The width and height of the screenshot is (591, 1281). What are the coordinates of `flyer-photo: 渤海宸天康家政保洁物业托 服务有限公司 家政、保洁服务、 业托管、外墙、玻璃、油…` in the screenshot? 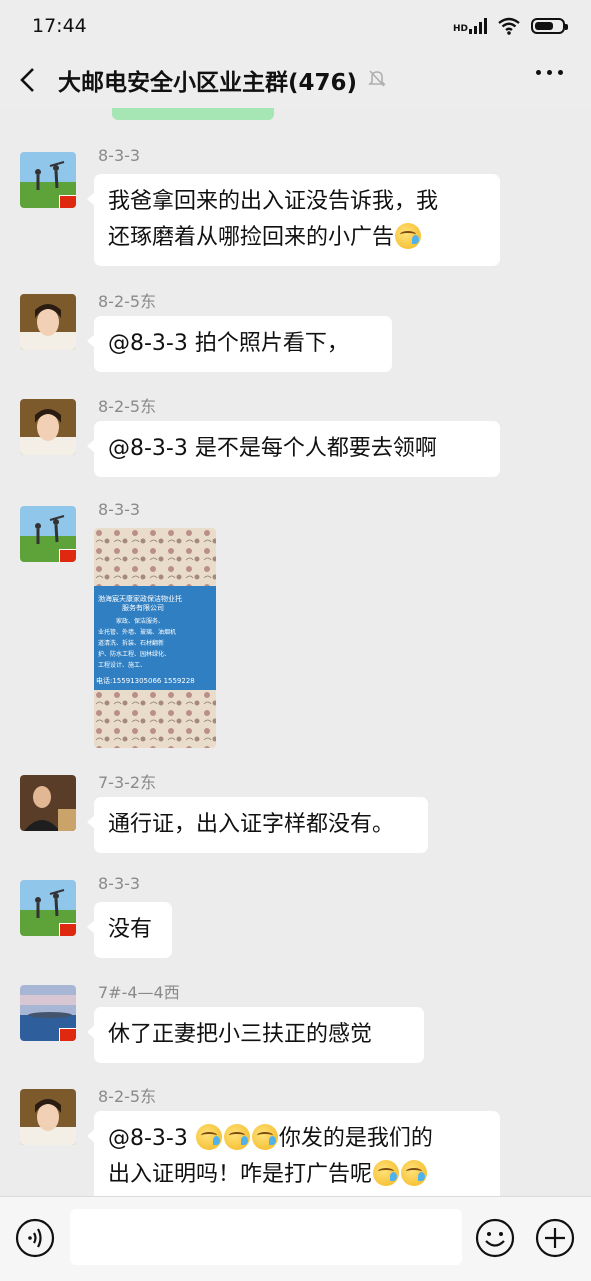 It's located at (155, 638).